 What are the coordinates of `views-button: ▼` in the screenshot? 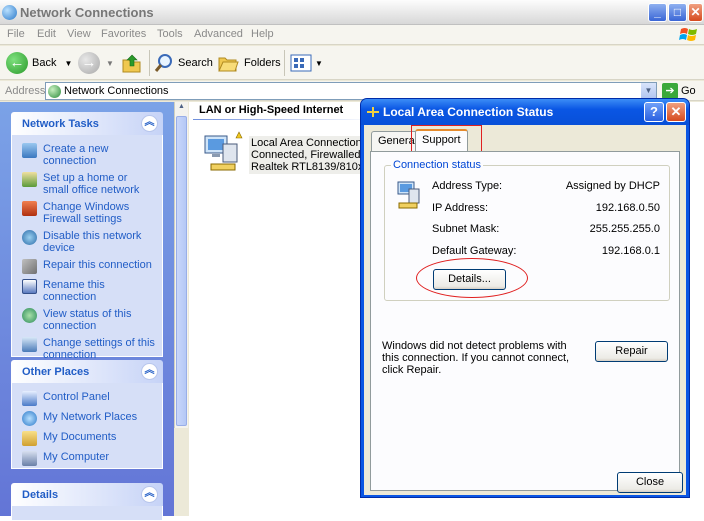 It's located at (306, 63).